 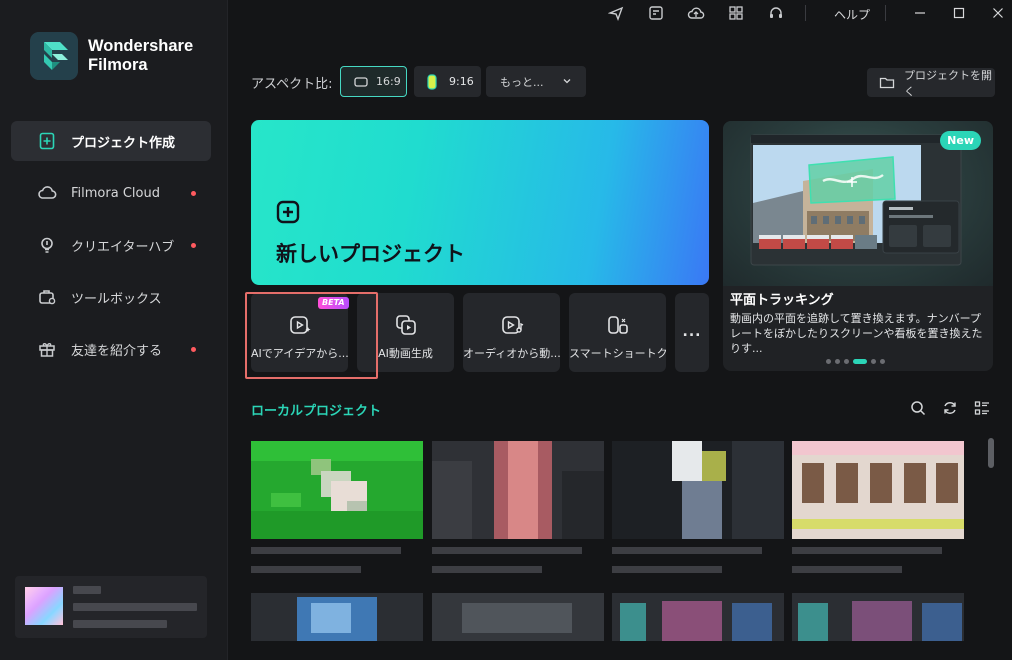 What do you see at coordinates (948, 83) in the screenshot?
I see `open-project-label: プロジェクトを開く` at bounding box center [948, 83].